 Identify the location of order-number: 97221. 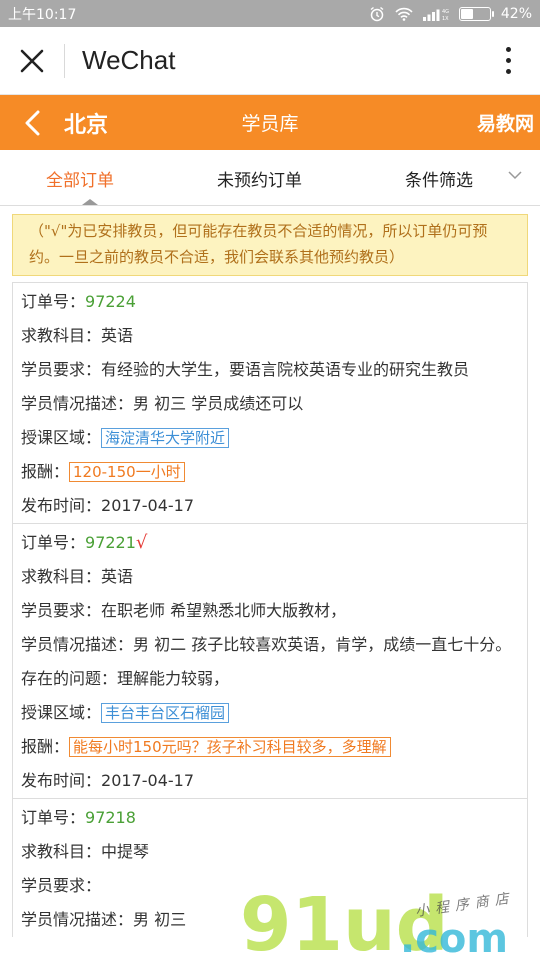
(110, 542).